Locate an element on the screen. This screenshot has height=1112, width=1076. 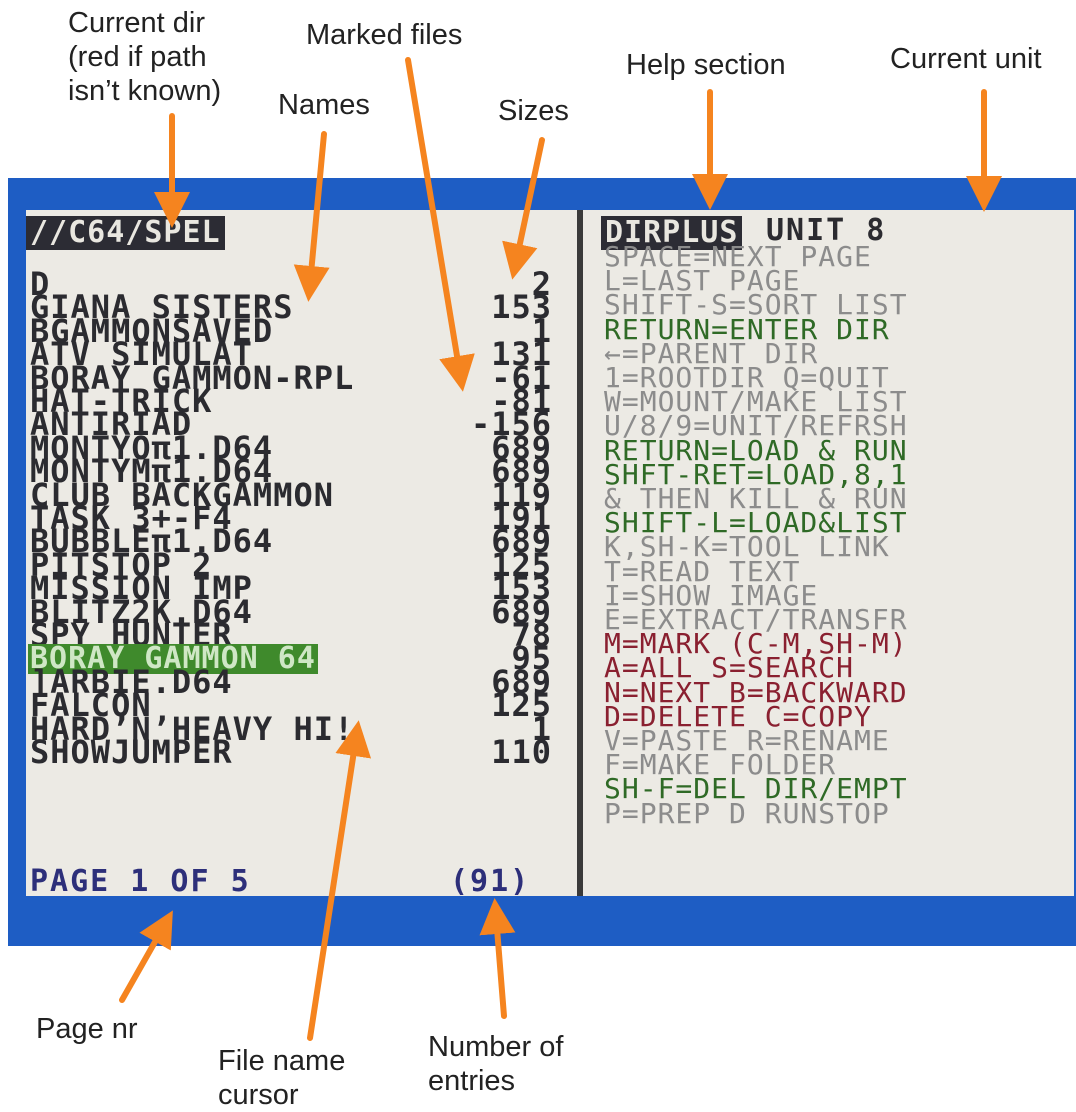
annotation-names: Names is located at coordinates (324, 105).